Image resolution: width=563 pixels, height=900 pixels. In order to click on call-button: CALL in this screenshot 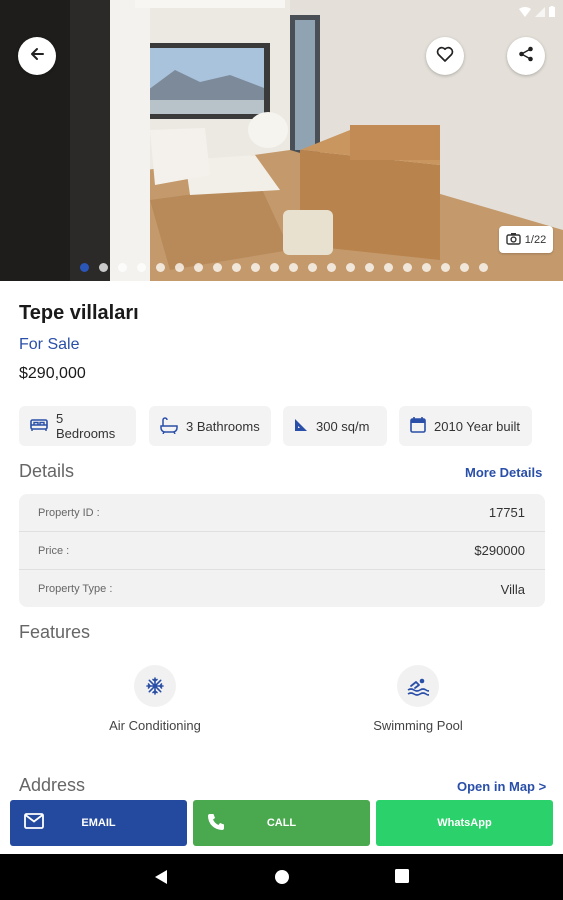, I will do `click(281, 823)`.